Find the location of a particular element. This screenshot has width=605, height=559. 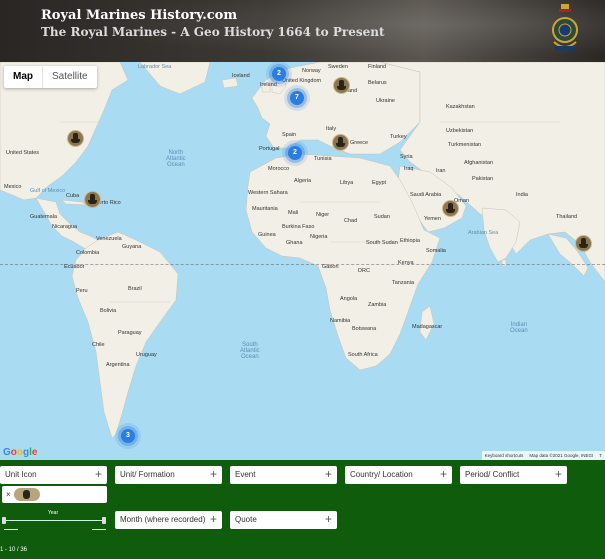

map-type-satellite-button: Satellite is located at coordinates (69, 77).